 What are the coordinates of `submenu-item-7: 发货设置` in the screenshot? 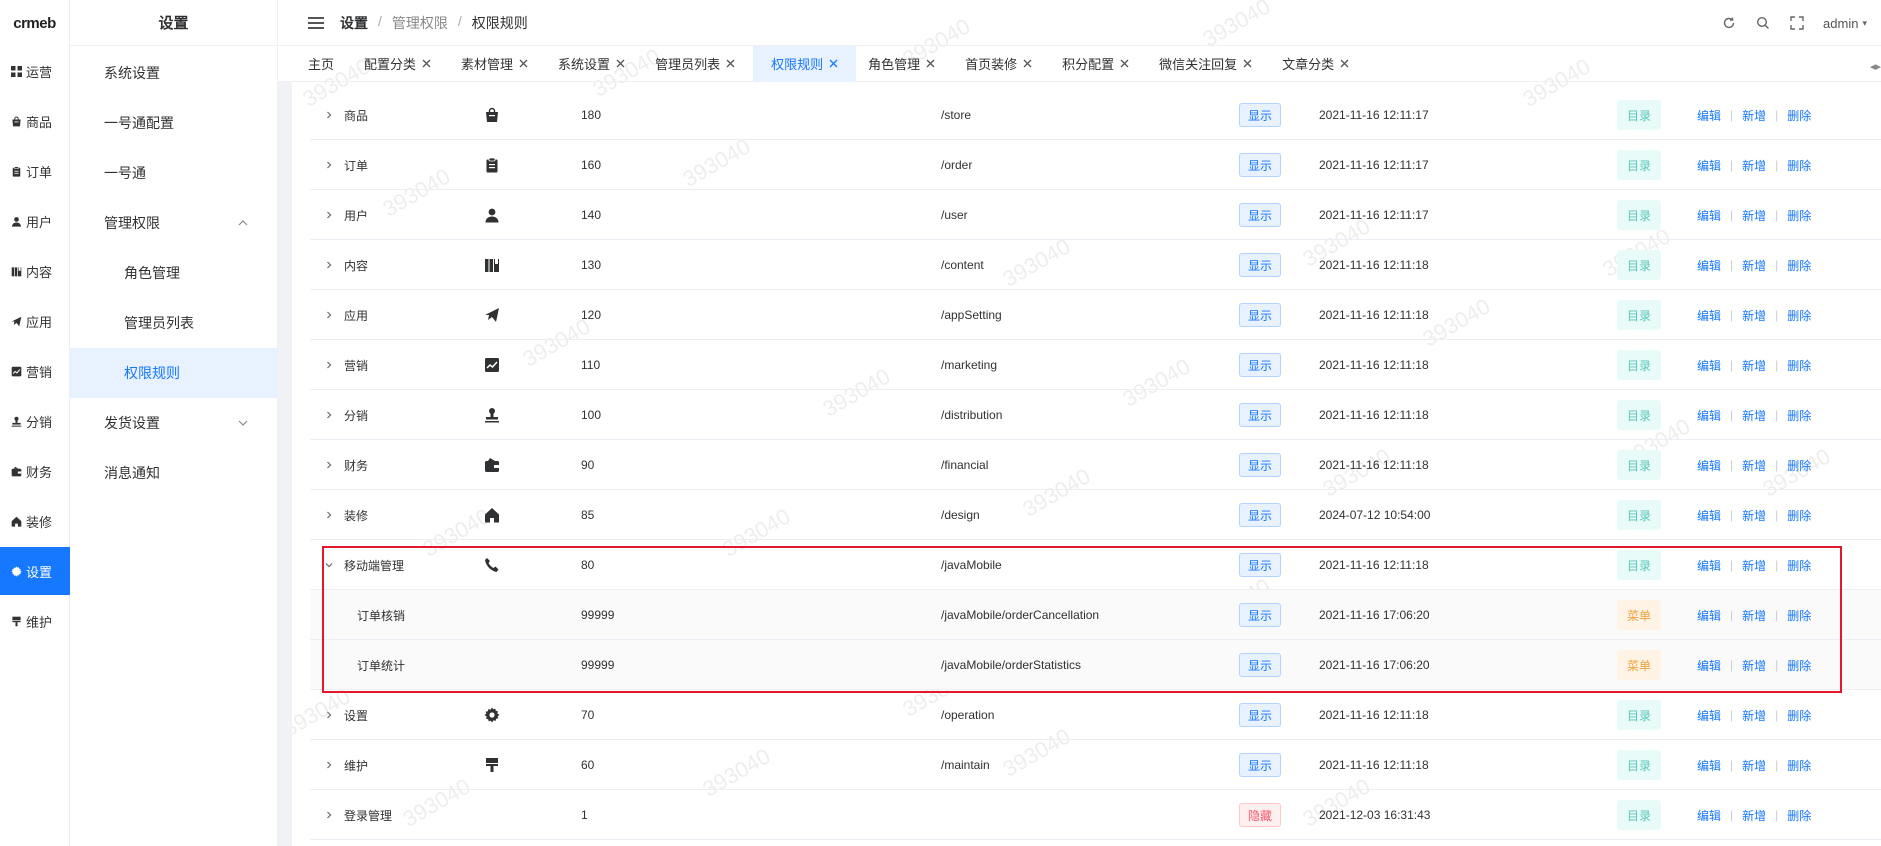 It's located at (174, 423).